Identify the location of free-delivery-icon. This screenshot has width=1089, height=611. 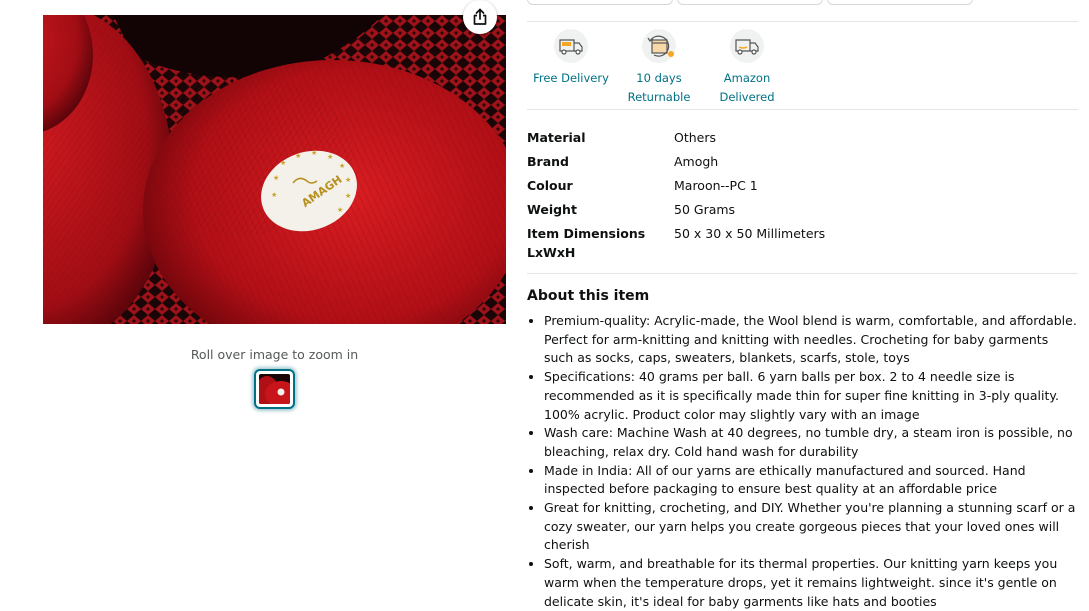
(571, 46).